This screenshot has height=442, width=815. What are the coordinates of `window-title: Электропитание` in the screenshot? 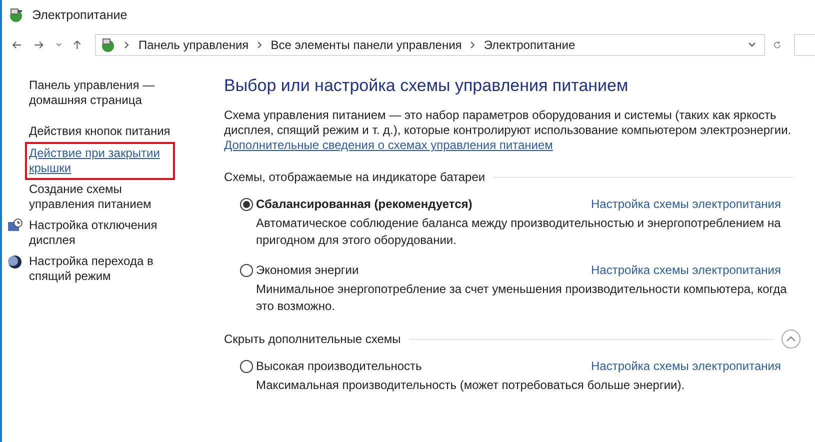 It's located at (80, 15).